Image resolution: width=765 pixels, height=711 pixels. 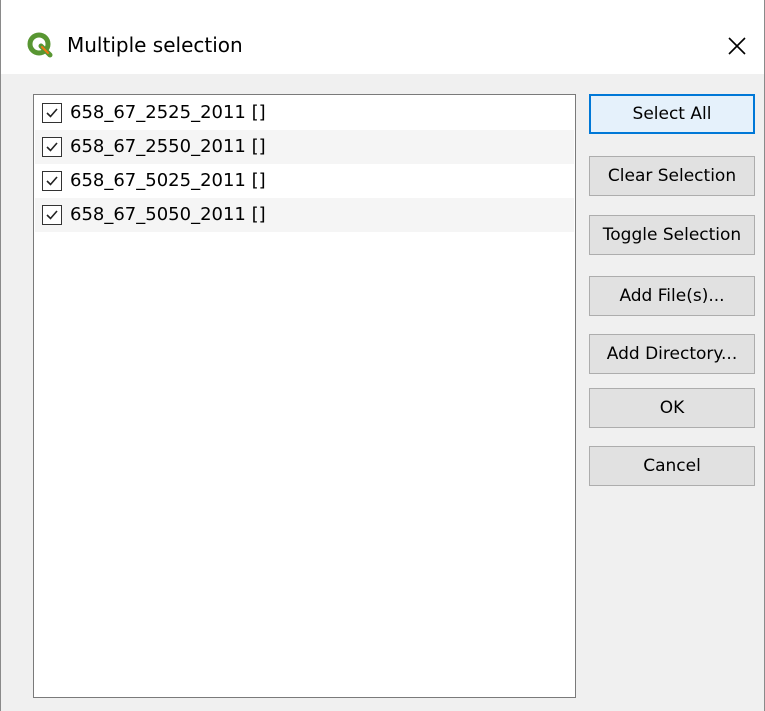 What do you see at coordinates (672, 114) in the screenshot?
I see `select-all-button: Select All` at bounding box center [672, 114].